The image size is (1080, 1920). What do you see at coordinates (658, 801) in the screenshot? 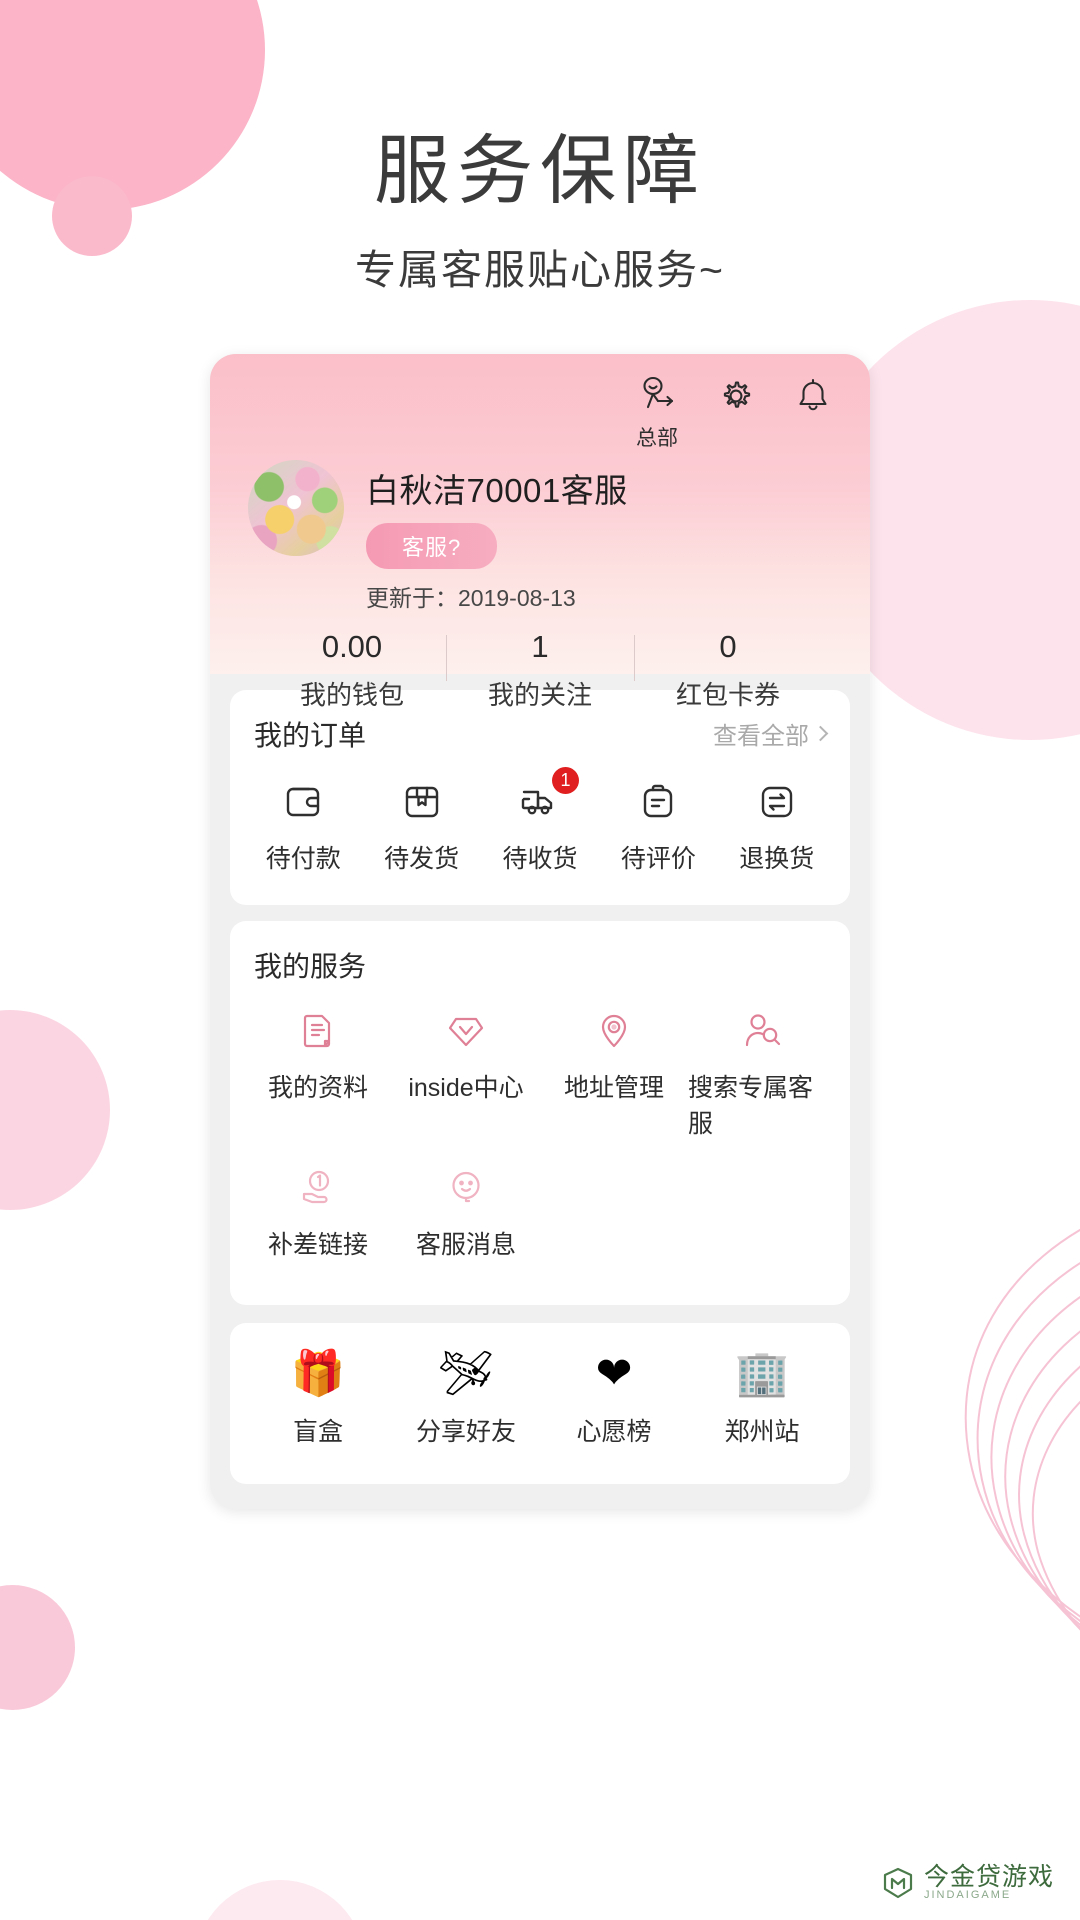
I see `clipboard-review-icon` at bounding box center [658, 801].